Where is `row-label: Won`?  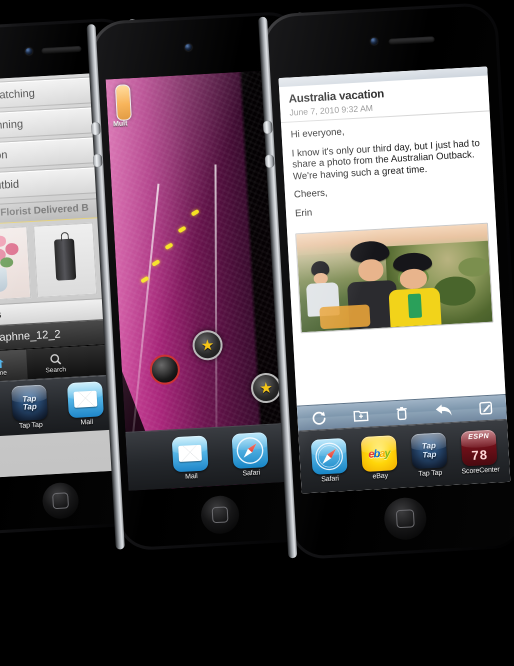
row-label: Won is located at coordinates (4, 155).